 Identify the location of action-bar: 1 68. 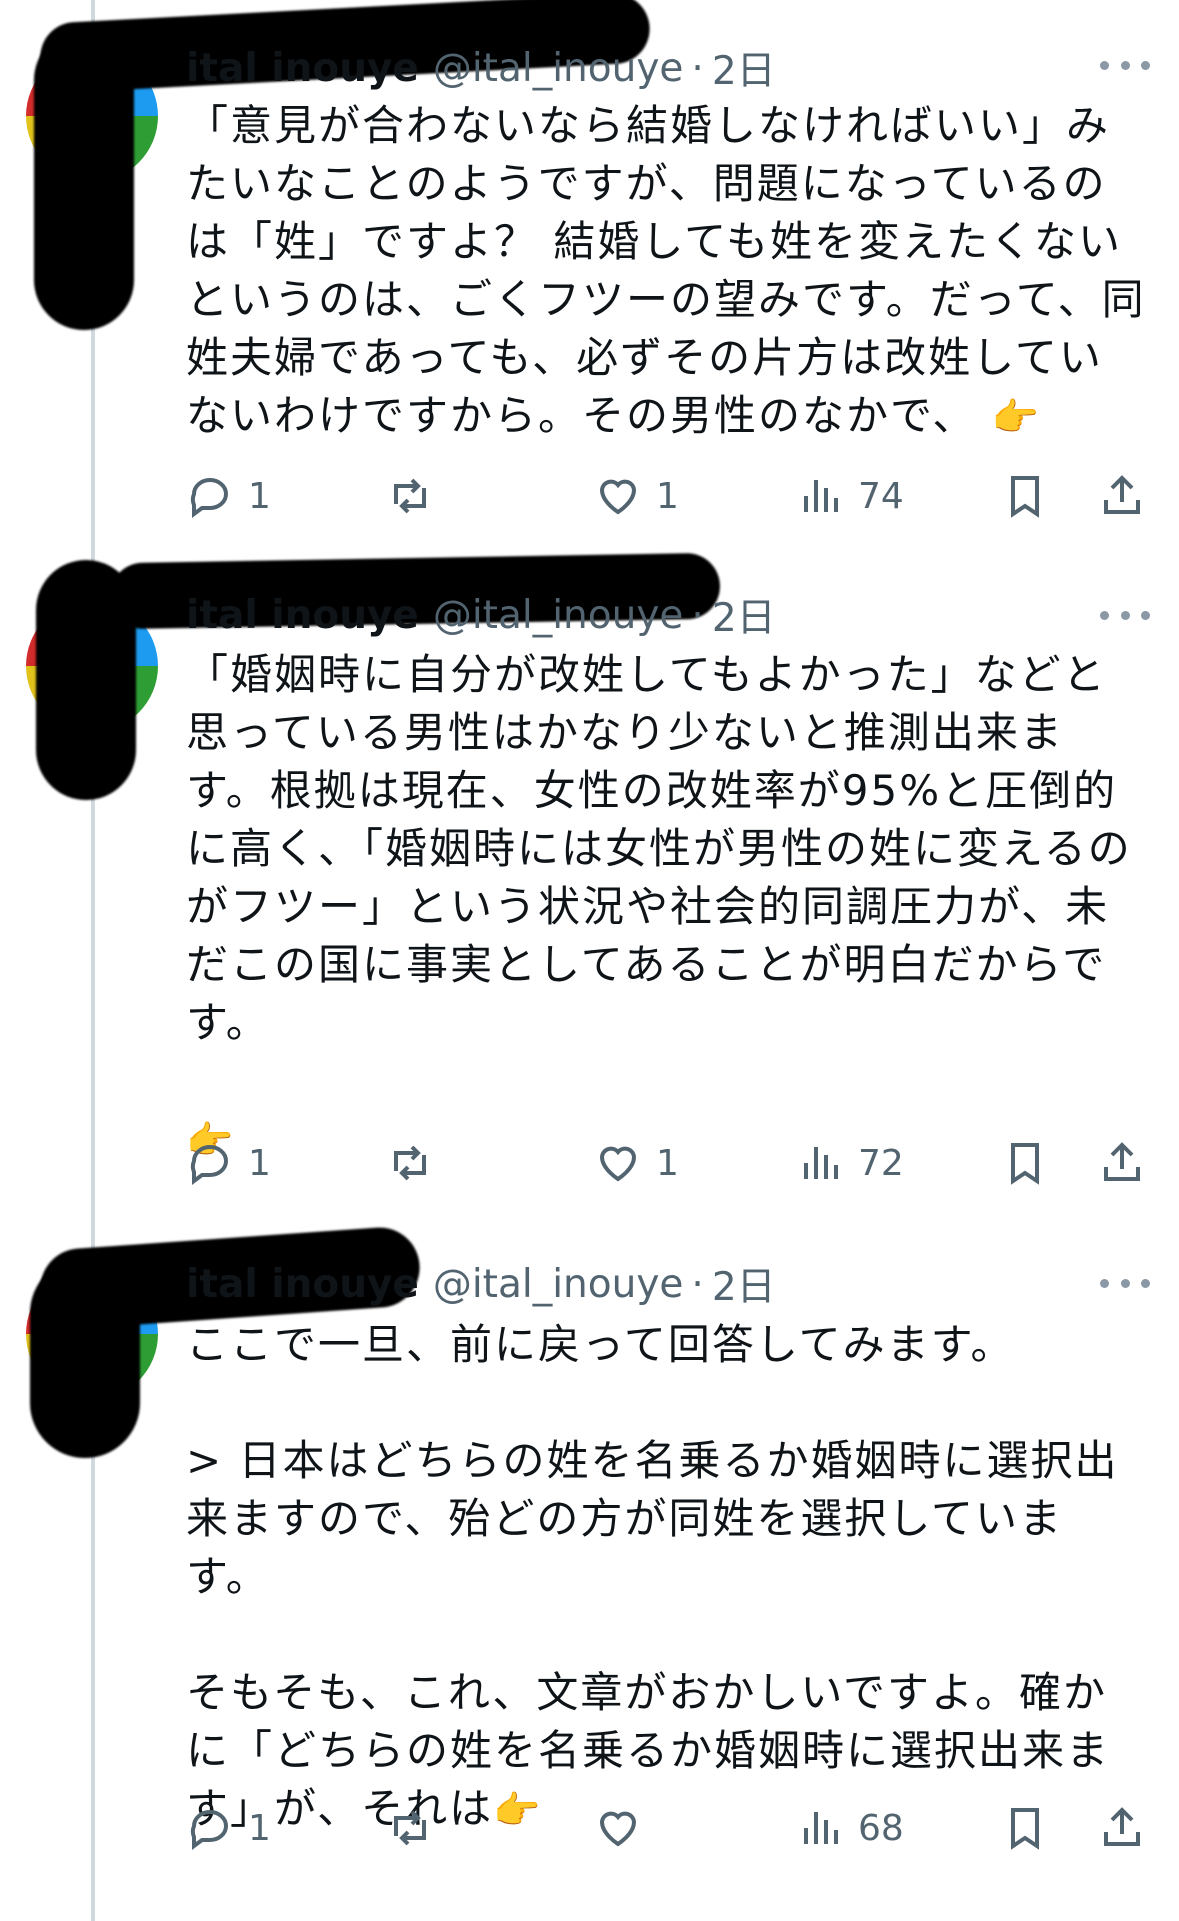
(666, 1828).